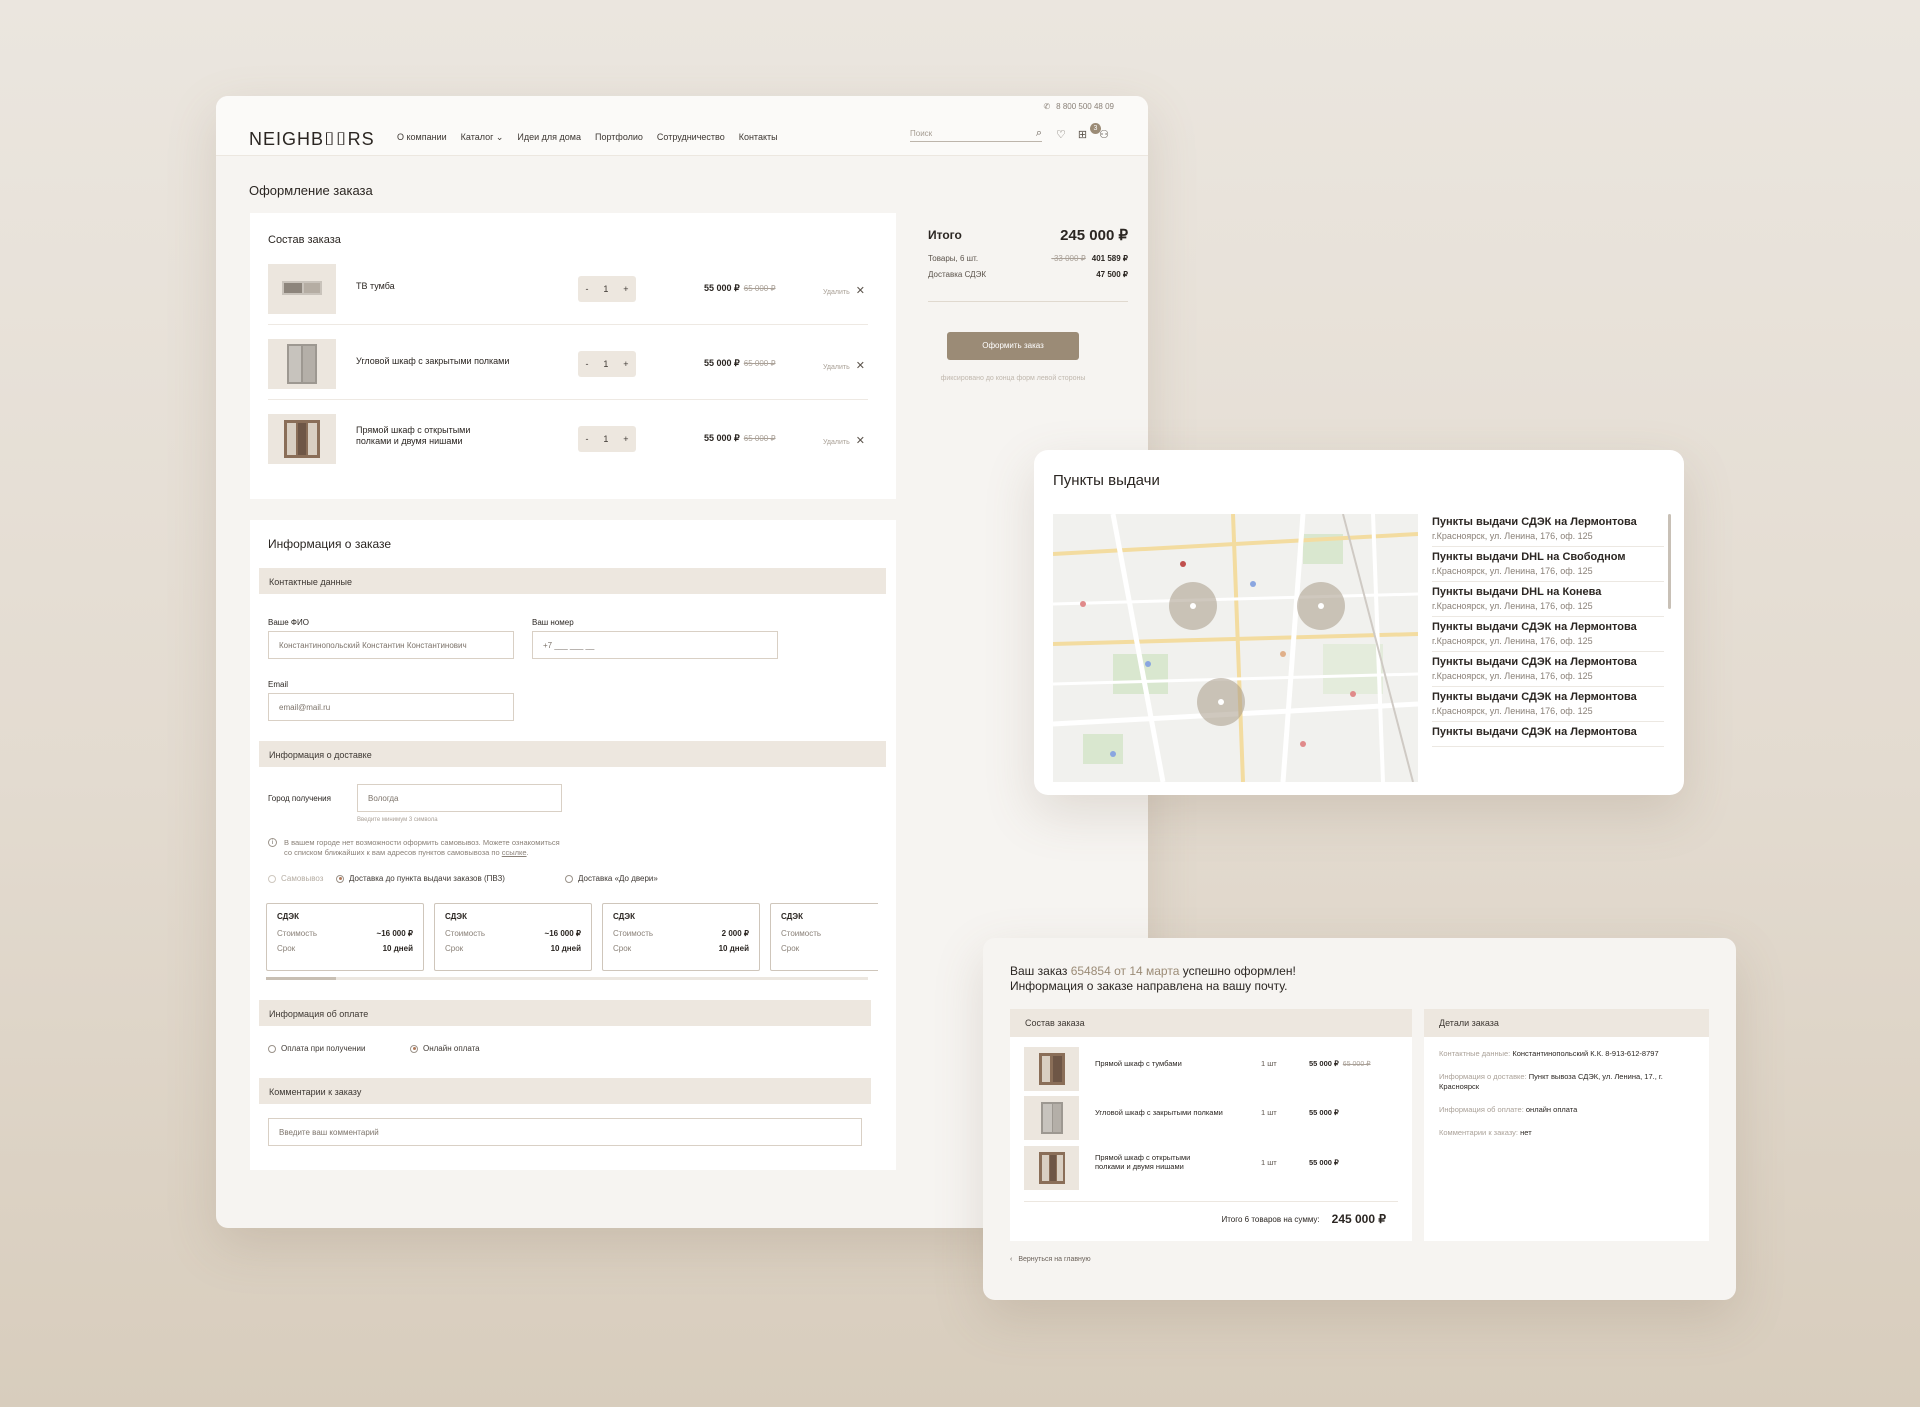  What do you see at coordinates (1138, 1063) in the screenshot?
I see `success-item-name: Прямой шкаф с тумбами` at bounding box center [1138, 1063].